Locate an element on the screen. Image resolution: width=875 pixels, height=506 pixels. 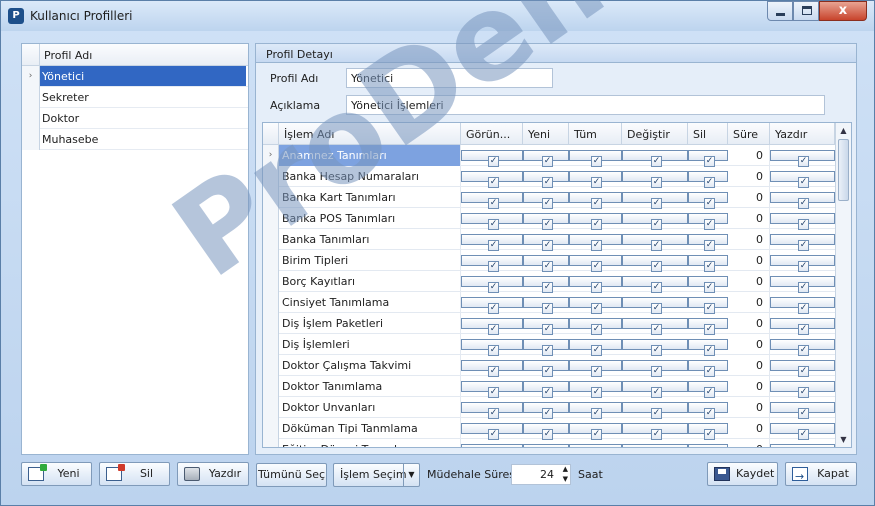
print-button: Yazdır is located at coordinates (213, 474).